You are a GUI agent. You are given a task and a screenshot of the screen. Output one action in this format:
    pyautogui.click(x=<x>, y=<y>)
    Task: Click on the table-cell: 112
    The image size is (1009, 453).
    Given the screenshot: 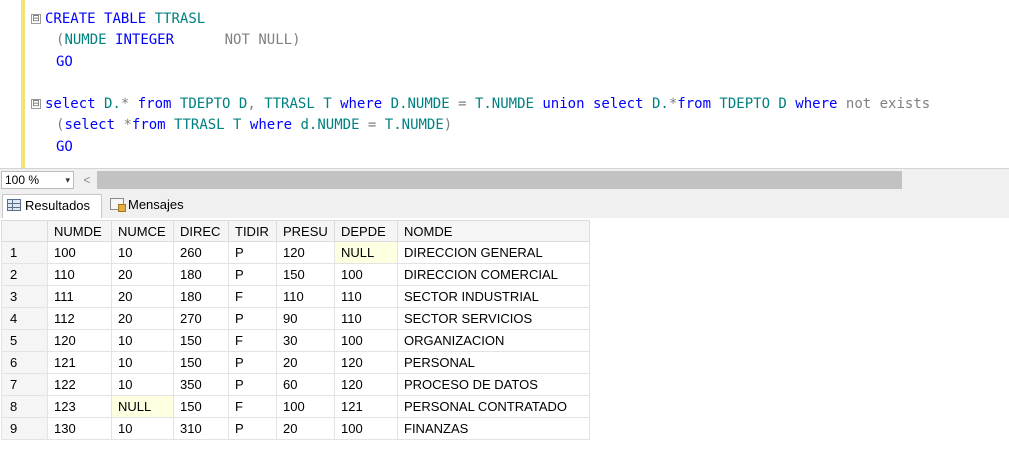 What is the action you would take?
    pyautogui.click(x=79, y=318)
    